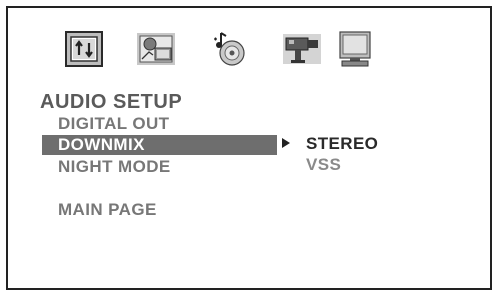 Image resolution: width=499 pixels, height=296 pixels. What do you see at coordinates (230, 49) in the screenshot?
I see `audio-setup-icon` at bounding box center [230, 49].